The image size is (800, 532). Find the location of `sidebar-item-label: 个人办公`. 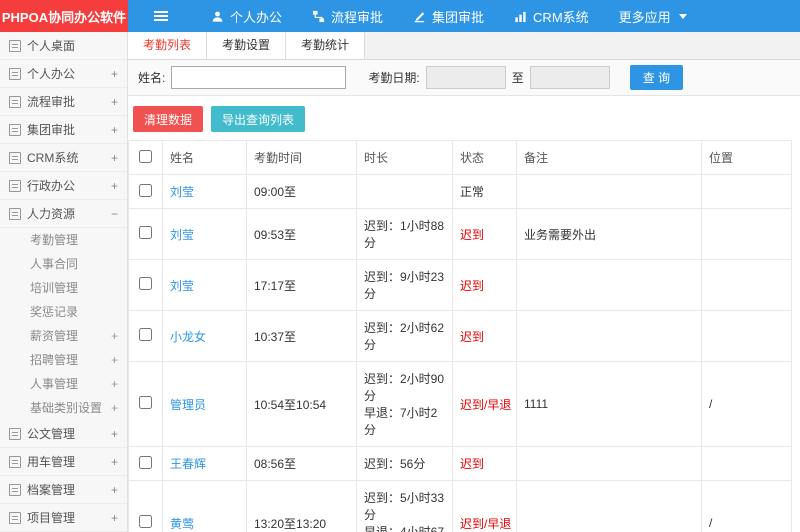

sidebar-item-label: 个人办公 is located at coordinates (51, 74).